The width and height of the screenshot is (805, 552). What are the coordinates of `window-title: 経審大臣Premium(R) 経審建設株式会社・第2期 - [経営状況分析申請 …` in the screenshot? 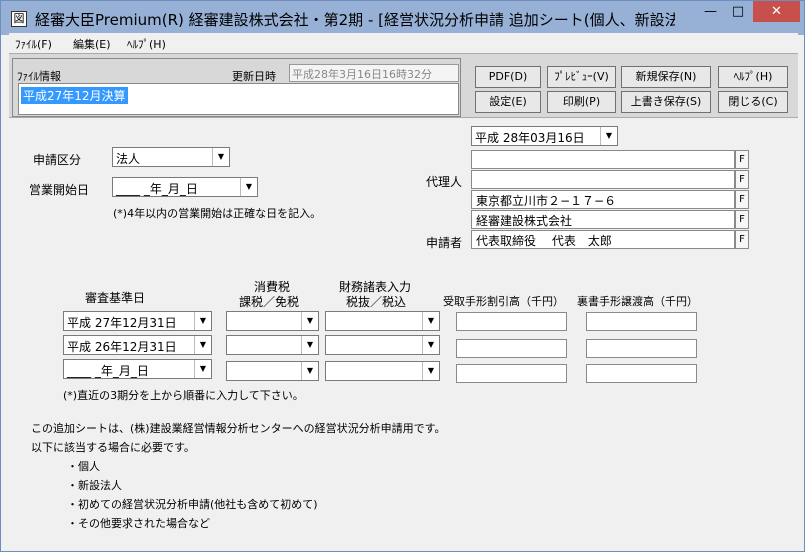 It's located at (355, 20).